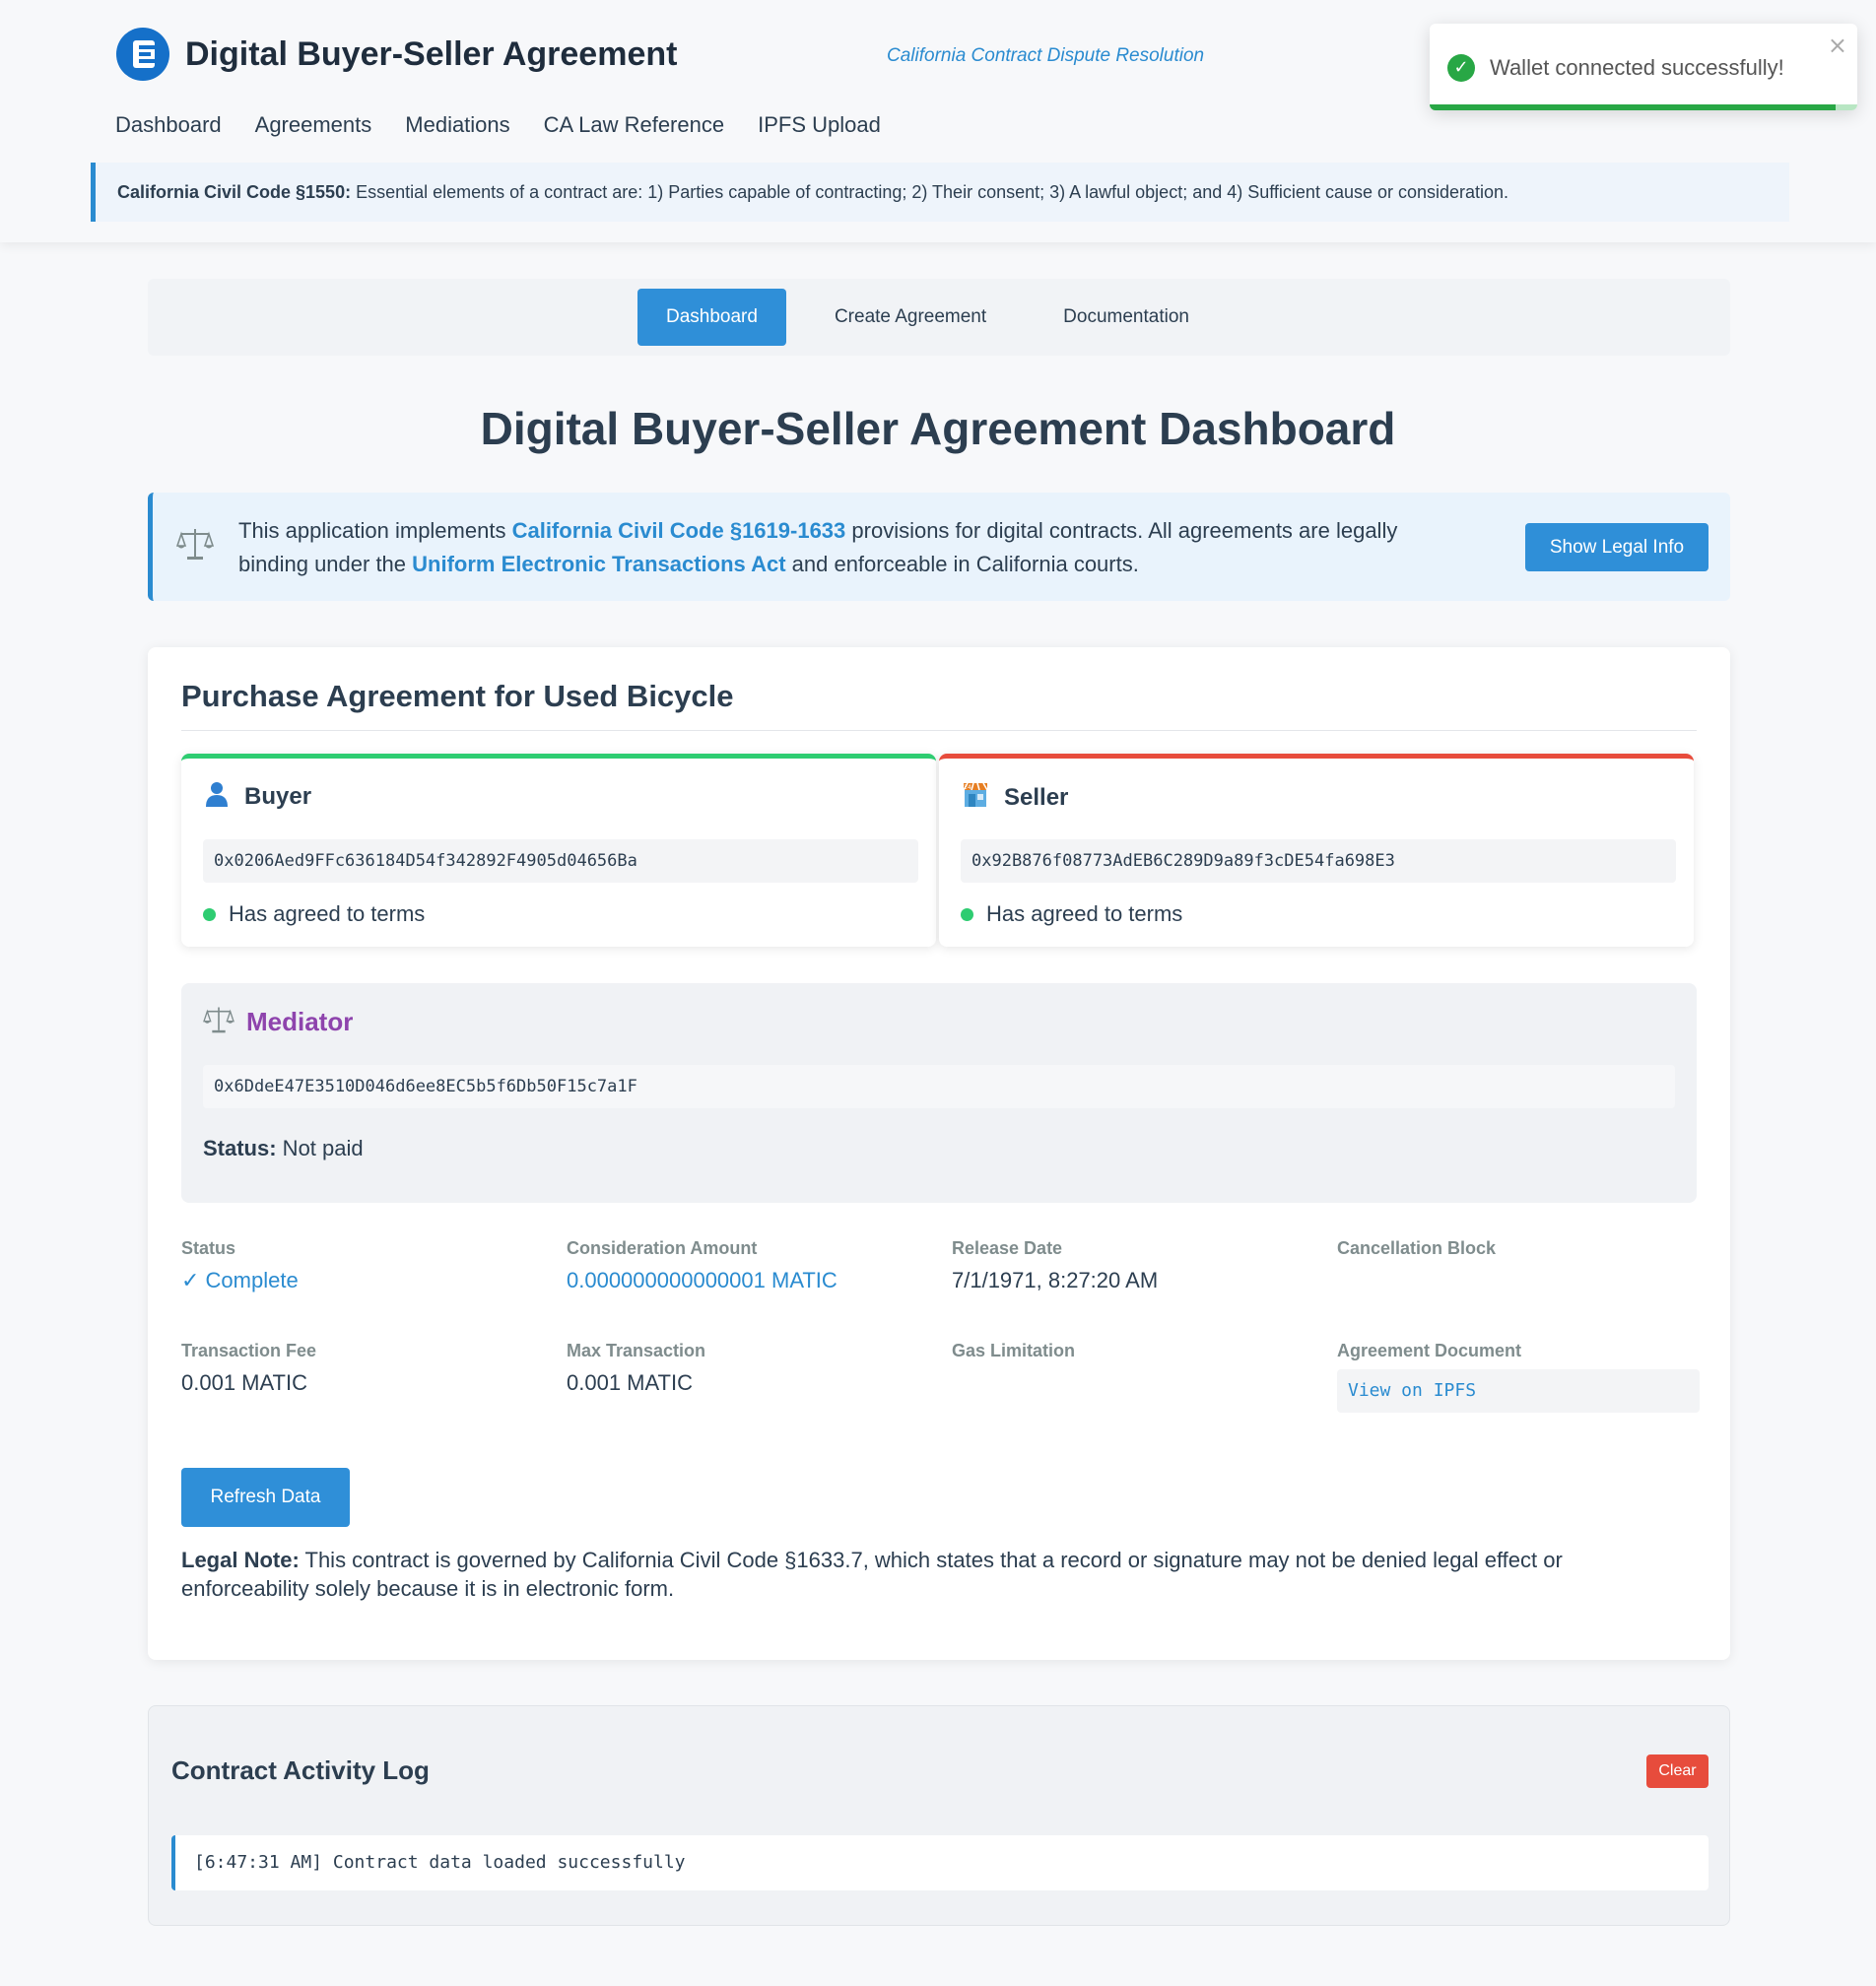  I want to click on nav-dashboard: Dashboard, so click(168, 125).